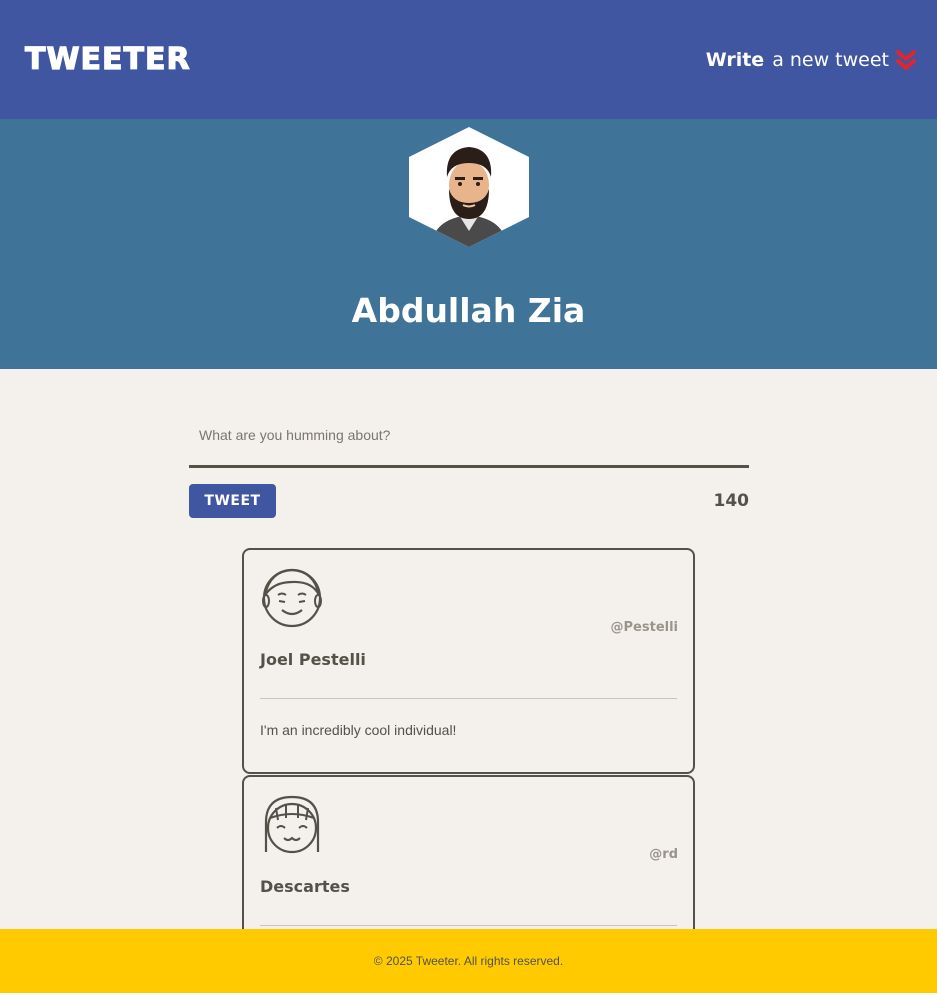 This screenshot has height=998, width=937. What do you see at coordinates (906, 60) in the screenshot?
I see `double-chevron-down-icon` at bounding box center [906, 60].